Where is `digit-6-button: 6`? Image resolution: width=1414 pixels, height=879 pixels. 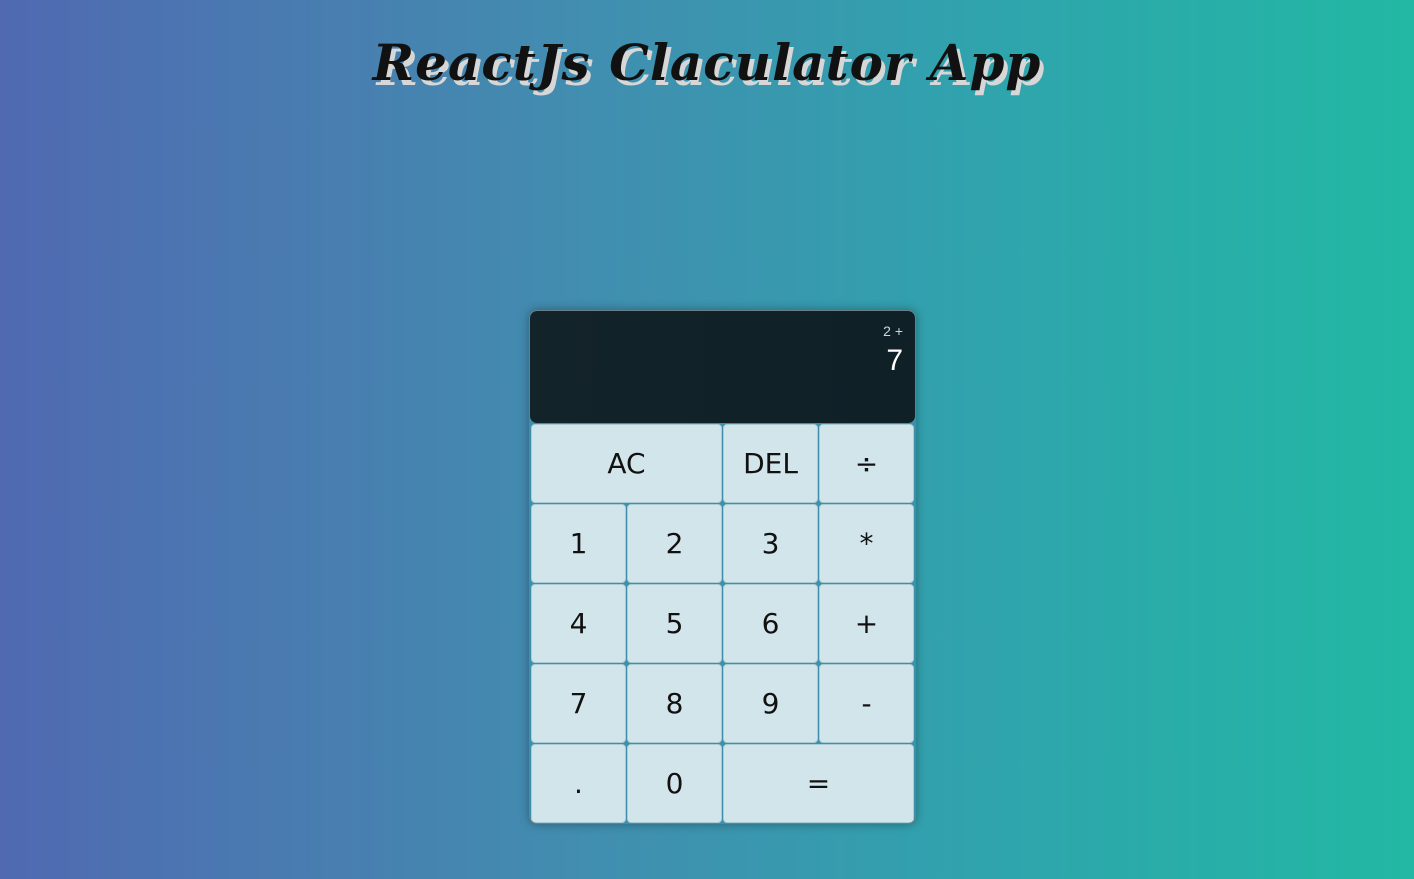 digit-6-button: 6 is located at coordinates (770, 623).